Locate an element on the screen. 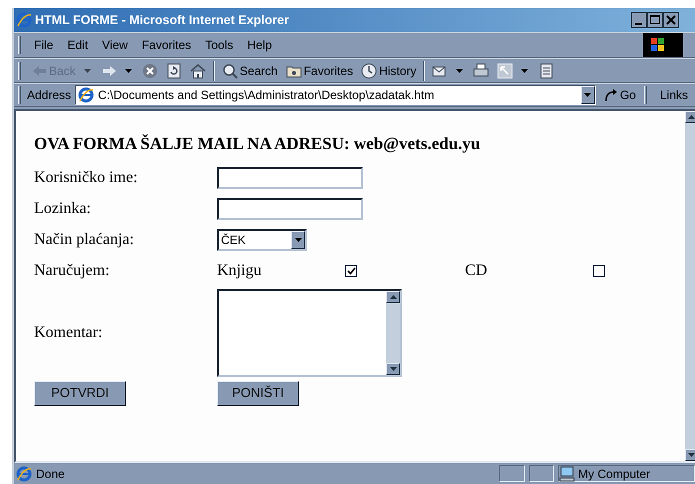 The width and height of the screenshot is (695, 484). address-label: Address is located at coordinates (49, 95).